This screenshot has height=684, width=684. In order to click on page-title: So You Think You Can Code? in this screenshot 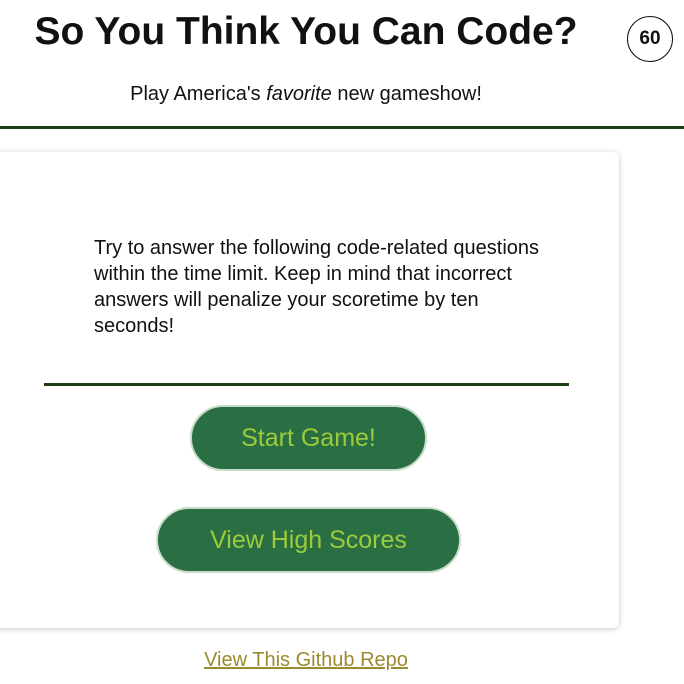, I will do `click(306, 31)`.